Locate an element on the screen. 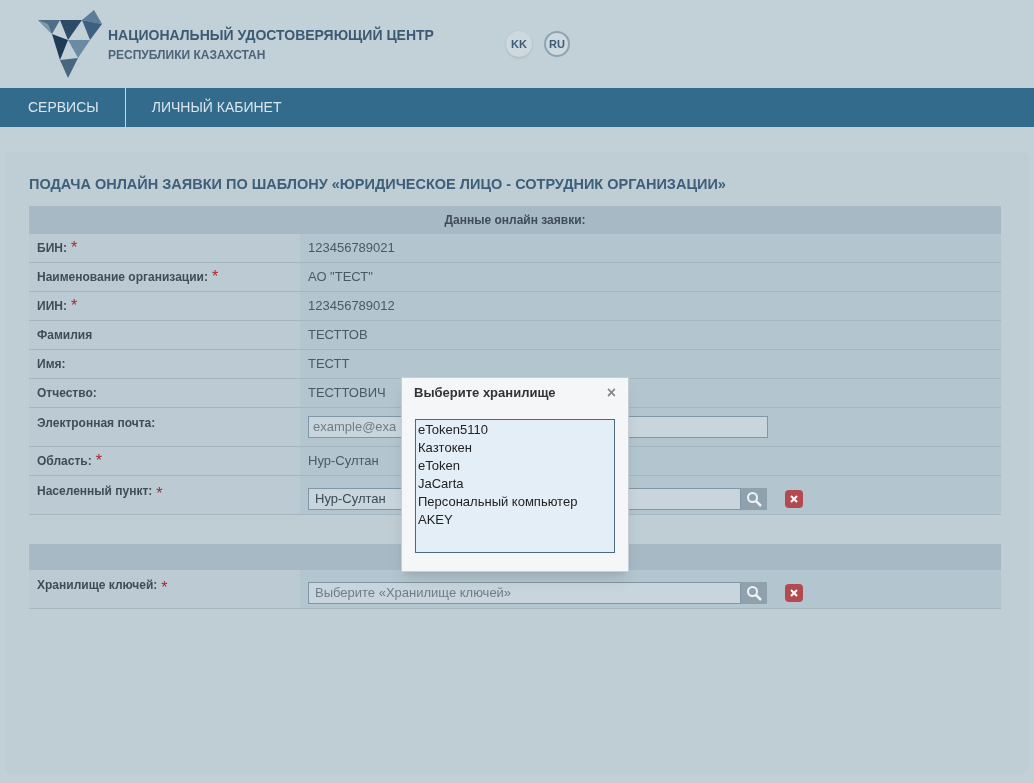  field-value: ТЕСТТ is located at coordinates (329, 364).